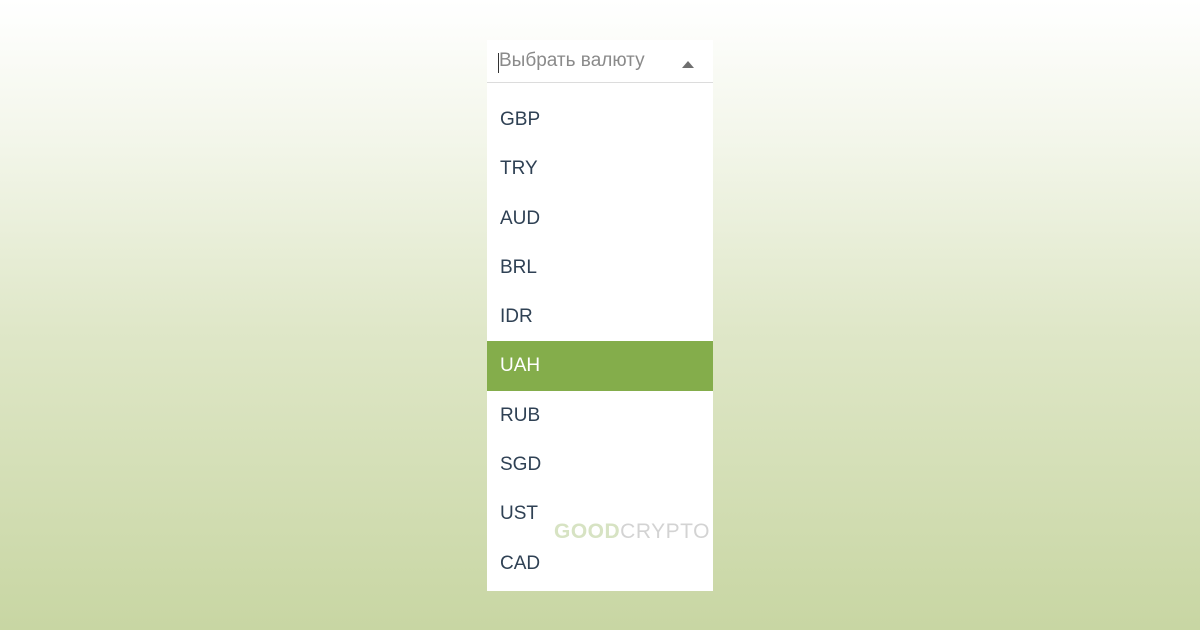  I want to click on chevron-up-icon, so click(688, 64).